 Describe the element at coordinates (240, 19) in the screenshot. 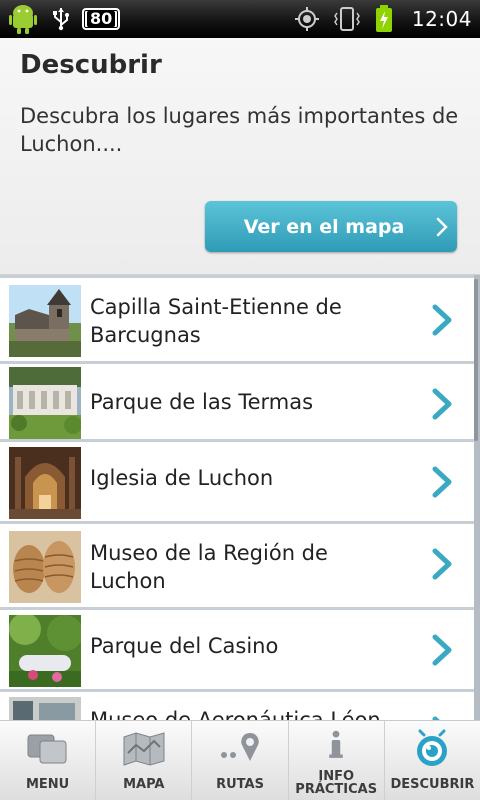

I see `status-bar: 80 12:04` at that location.